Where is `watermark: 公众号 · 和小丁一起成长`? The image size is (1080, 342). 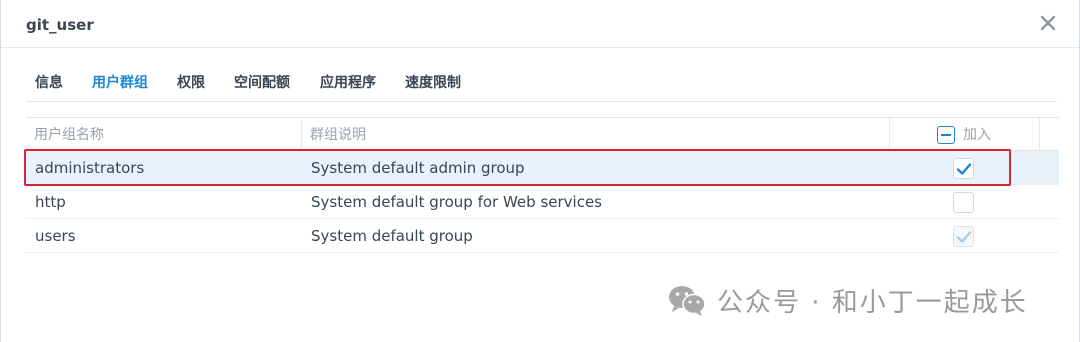 watermark: 公众号 · 和小丁一起成长 is located at coordinates (847, 300).